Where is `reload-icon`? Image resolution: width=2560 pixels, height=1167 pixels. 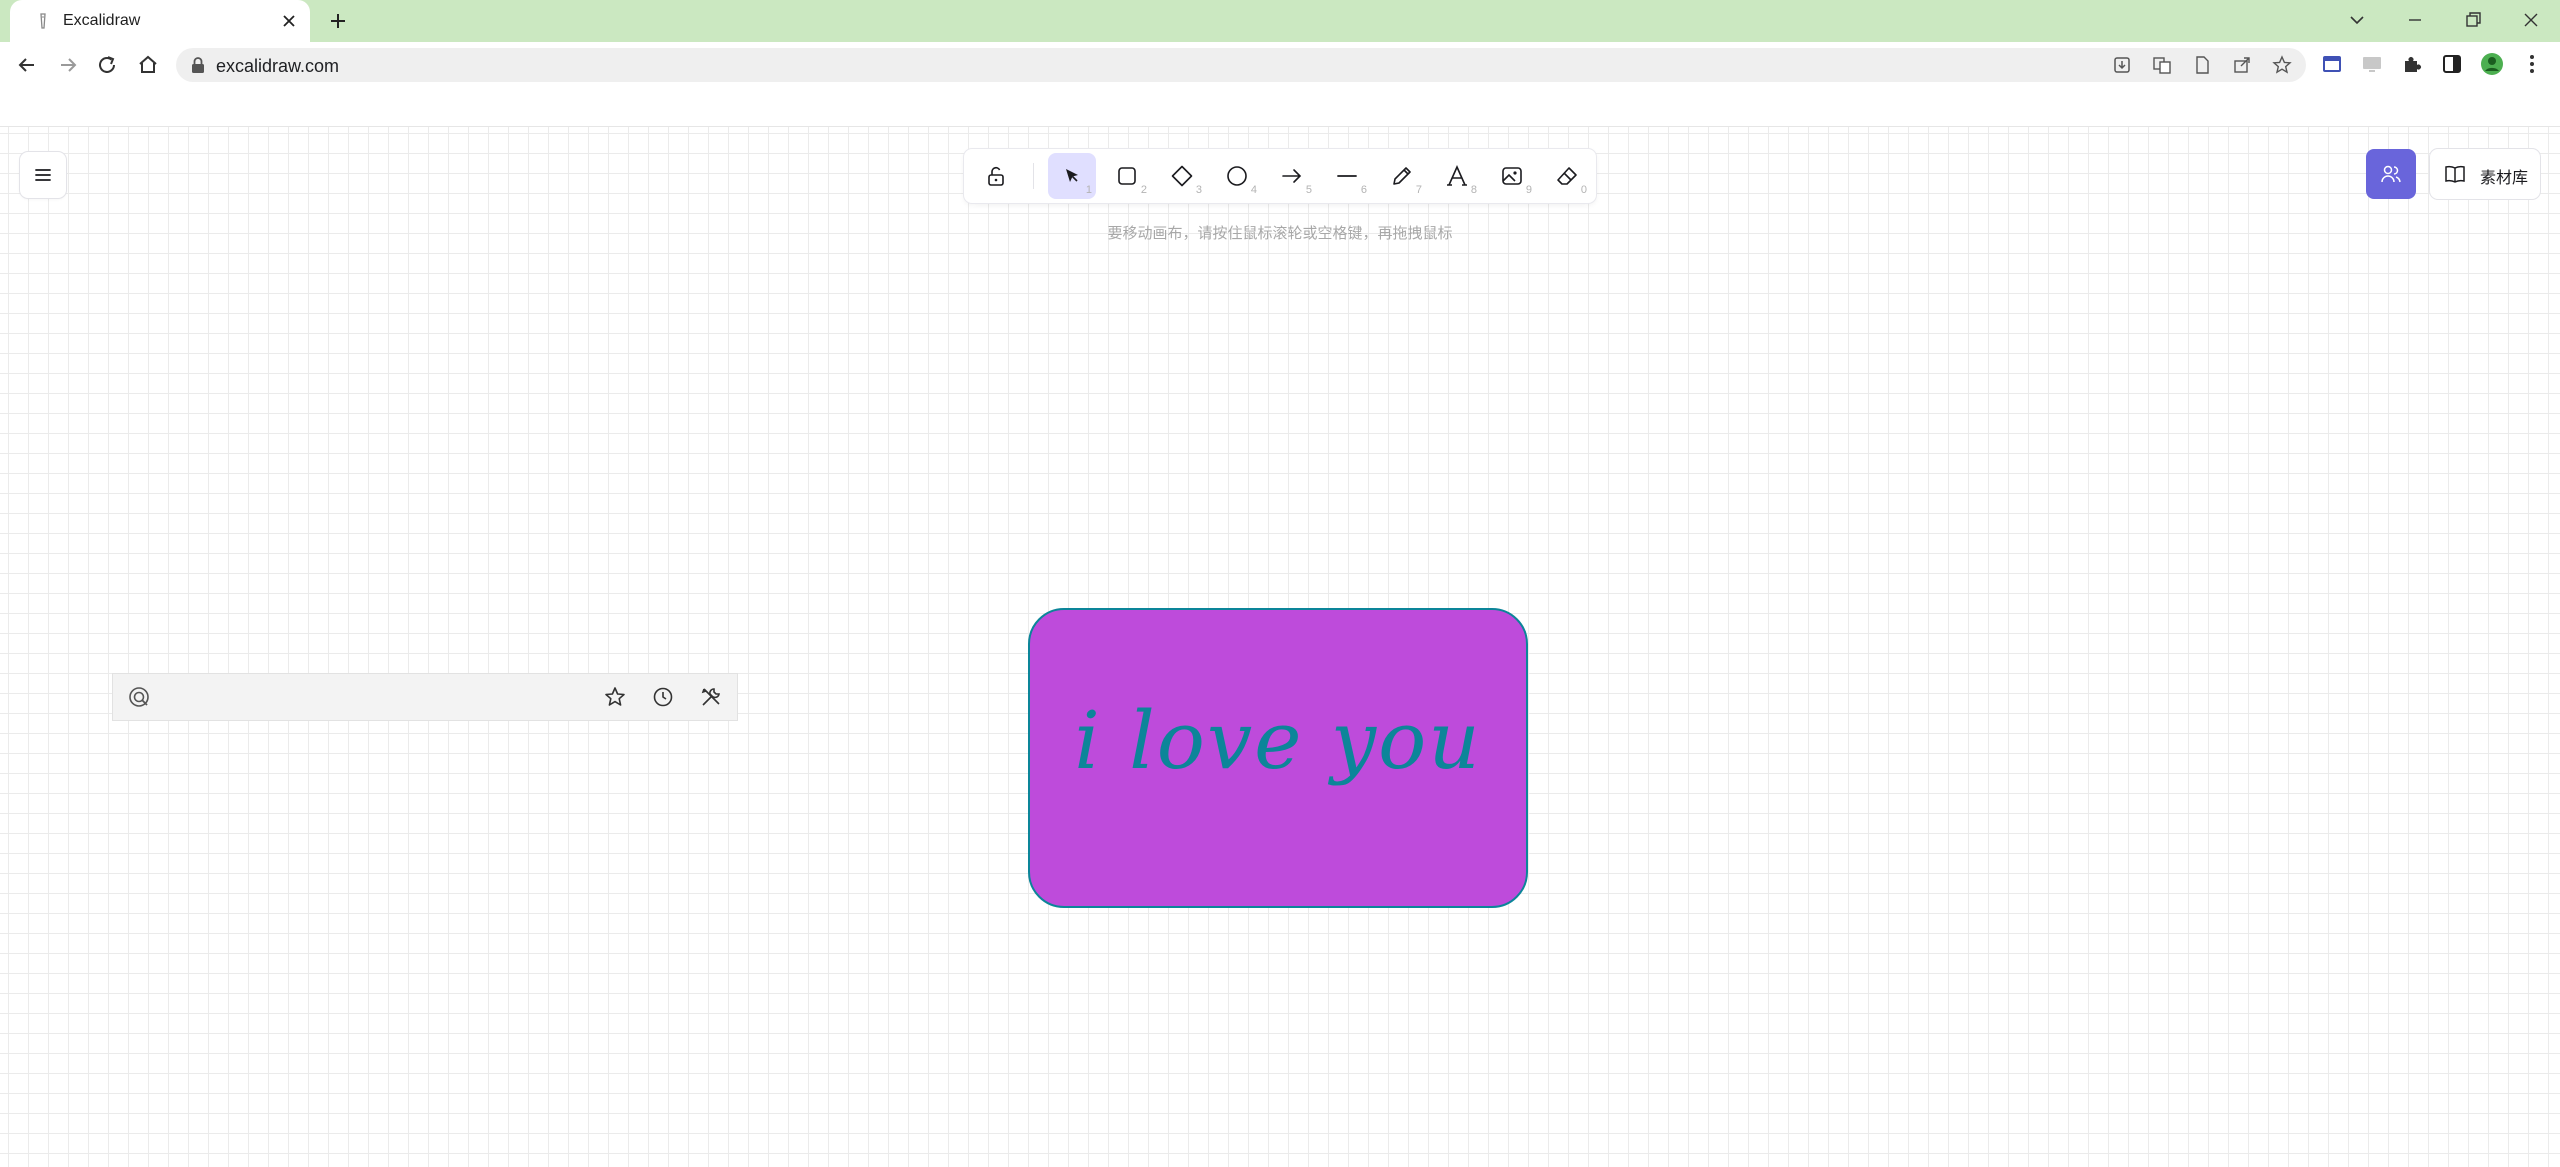
reload-icon is located at coordinates (107, 65).